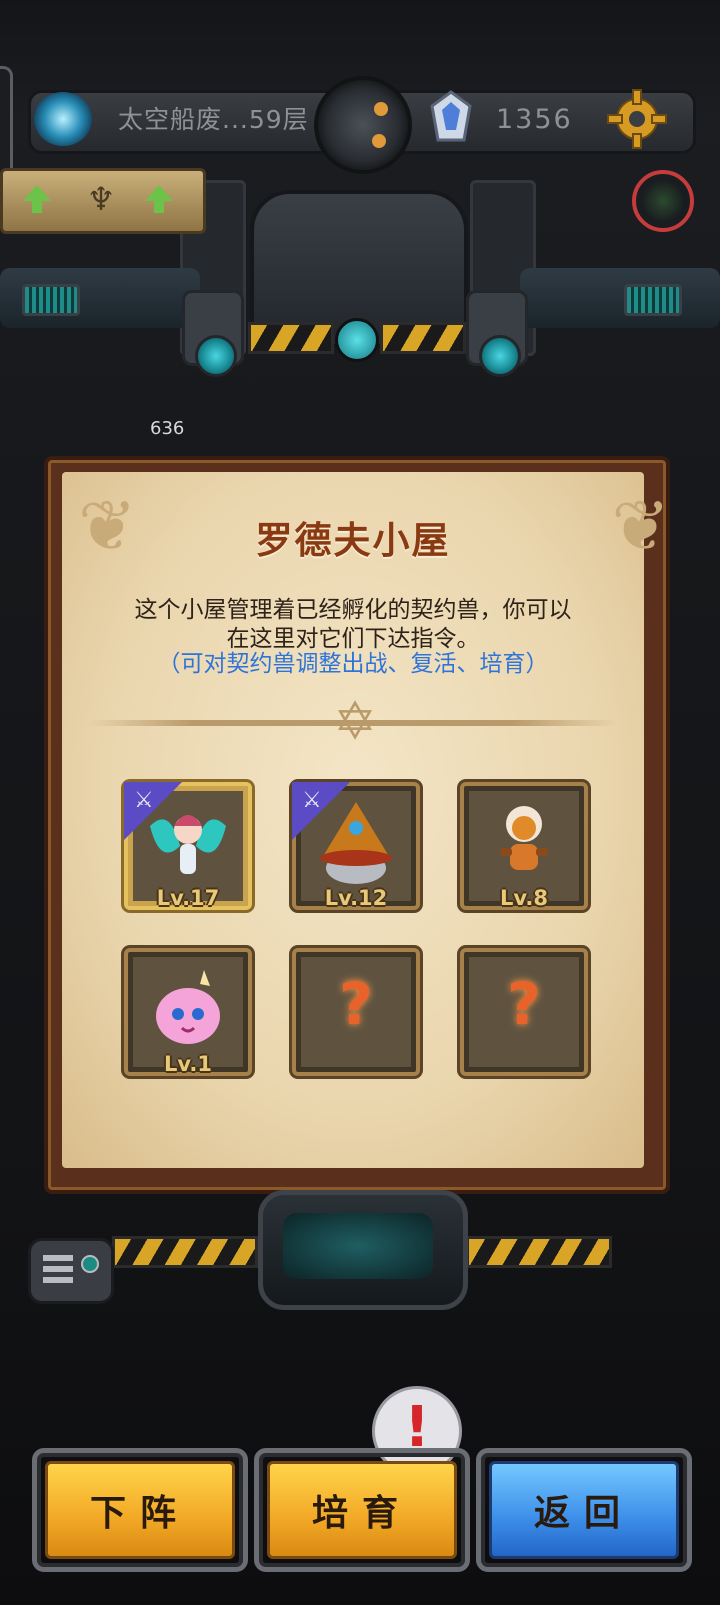  Describe the element at coordinates (357, 340) in the screenshot. I see `gate-core` at that location.